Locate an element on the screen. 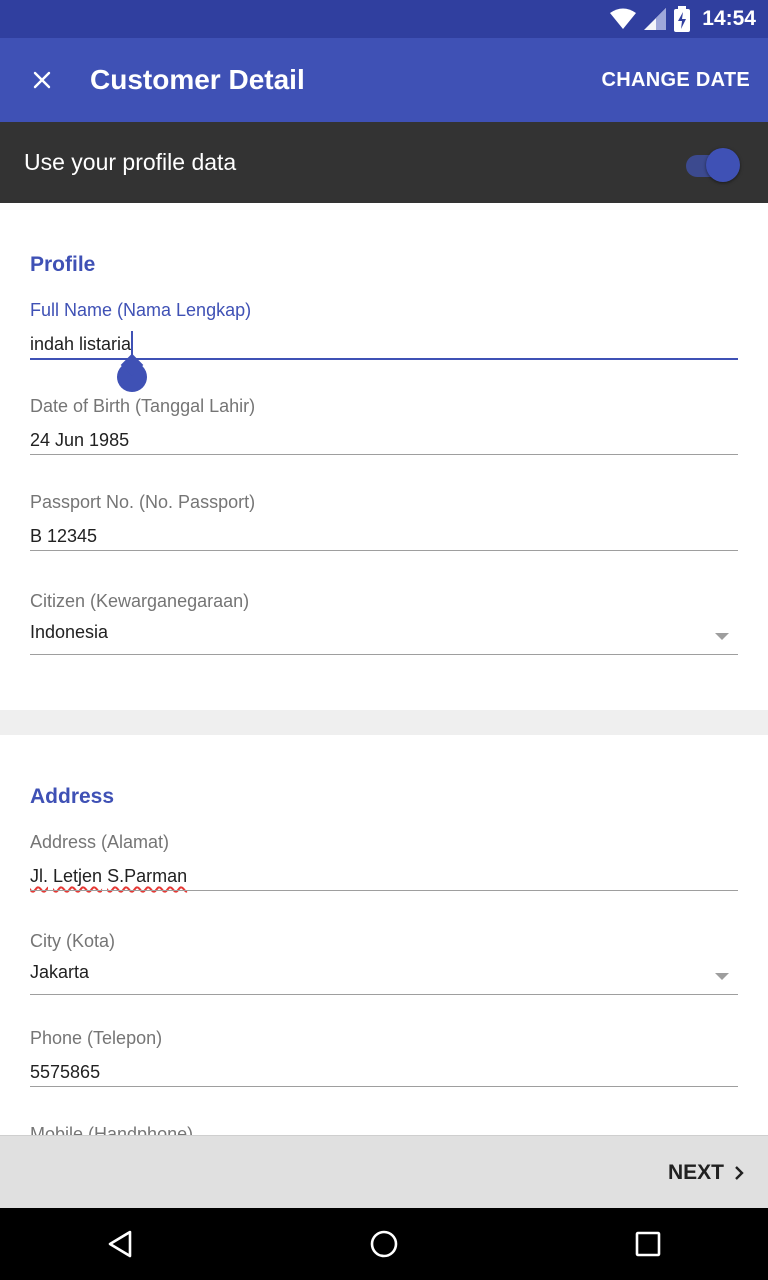 This screenshot has height=1280, width=768. passport-label: Passport No. (No. Passport) is located at coordinates (143, 502).